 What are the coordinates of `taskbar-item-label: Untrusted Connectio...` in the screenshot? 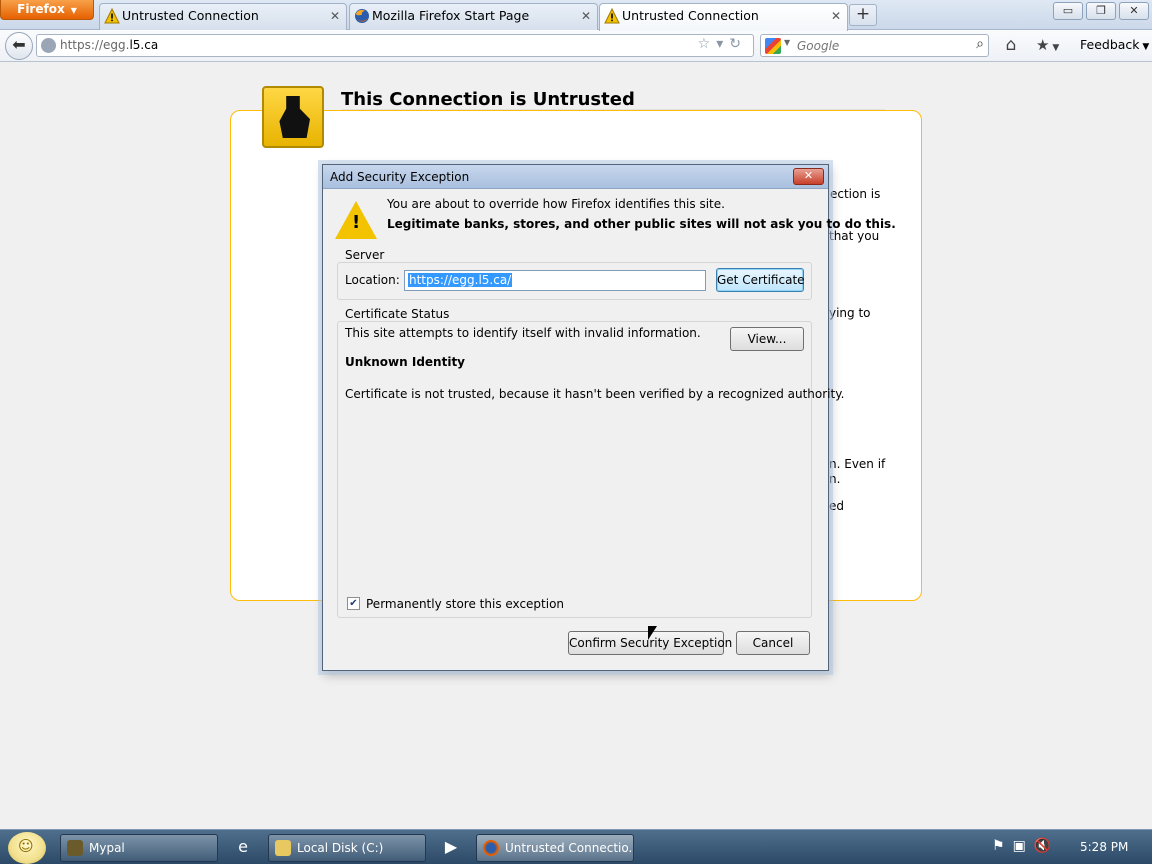 It's located at (569, 848).